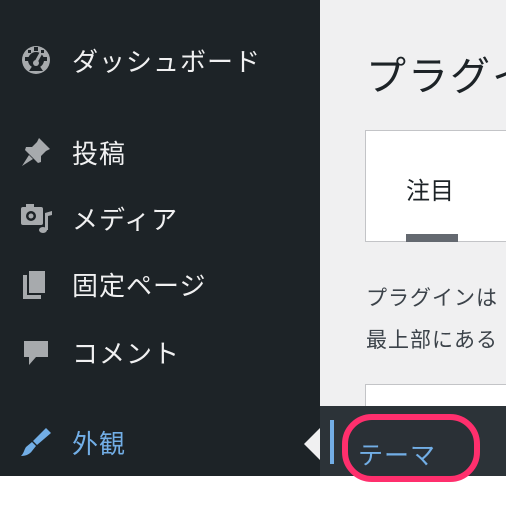 This screenshot has width=506, height=528. I want to click on sidebar-item-media: メディア, so click(160, 218).